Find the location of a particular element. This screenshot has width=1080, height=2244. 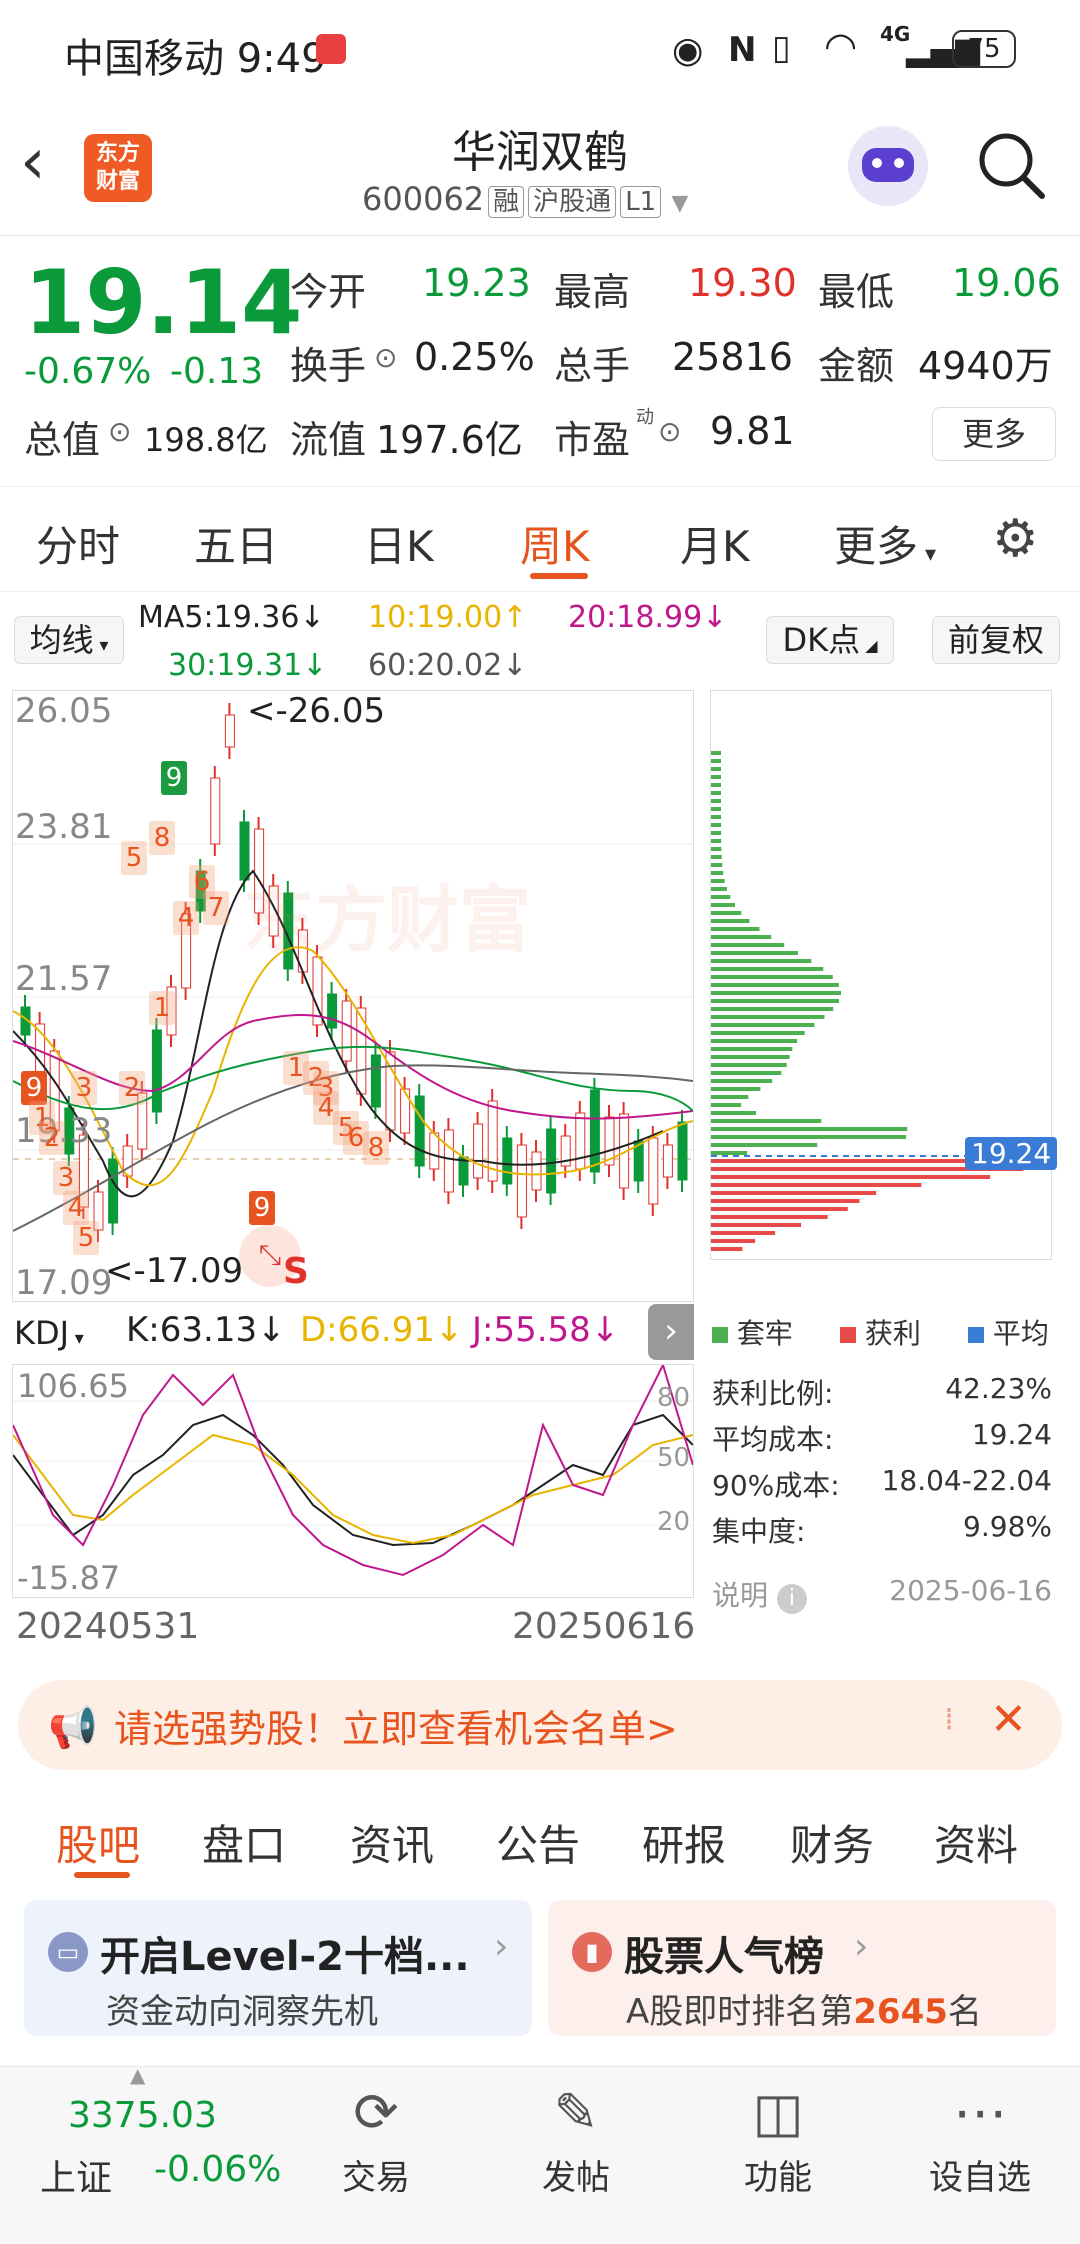

robot-assistant-icon is located at coordinates (888, 166).